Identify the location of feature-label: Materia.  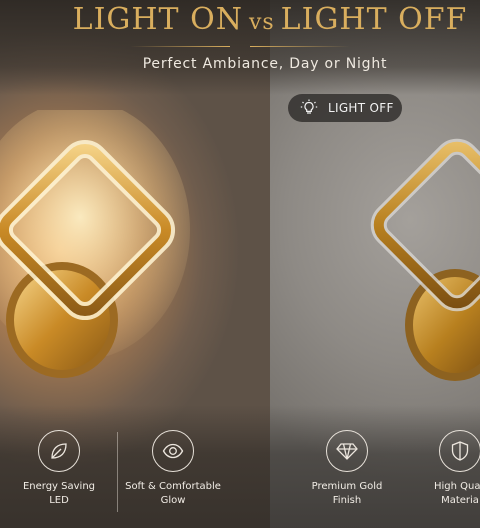
(460, 500).